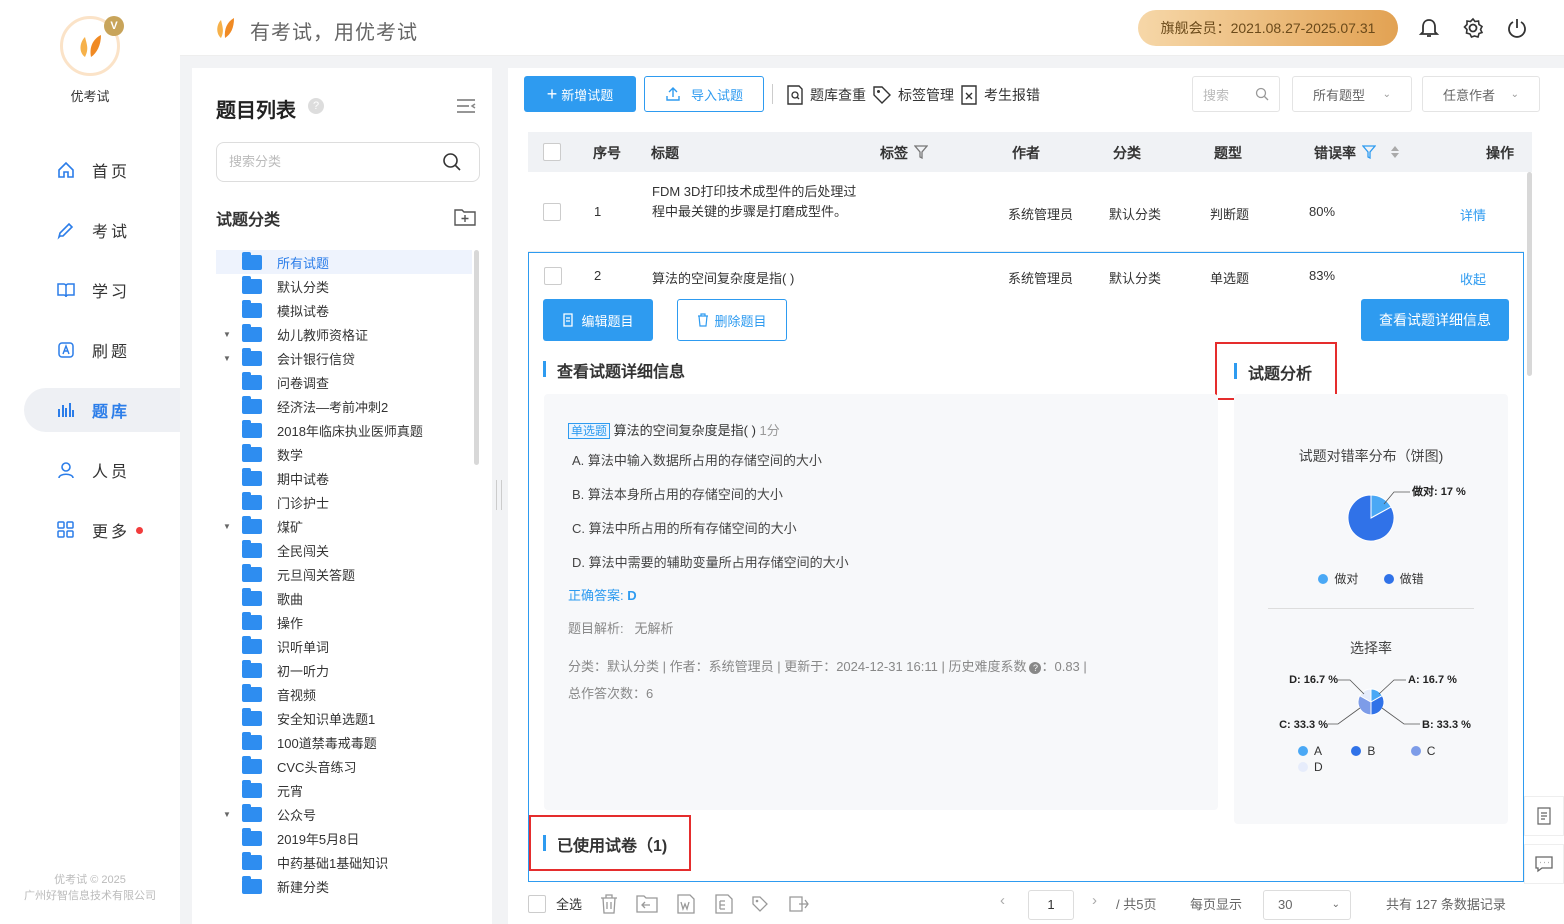 The width and height of the screenshot is (1564, 924). Describe the element at coordinates (1268, 28) in the screenshot. I see `vip-membership-badge: 旗舰会员：2021.08.27-2025.07.31` at that location.